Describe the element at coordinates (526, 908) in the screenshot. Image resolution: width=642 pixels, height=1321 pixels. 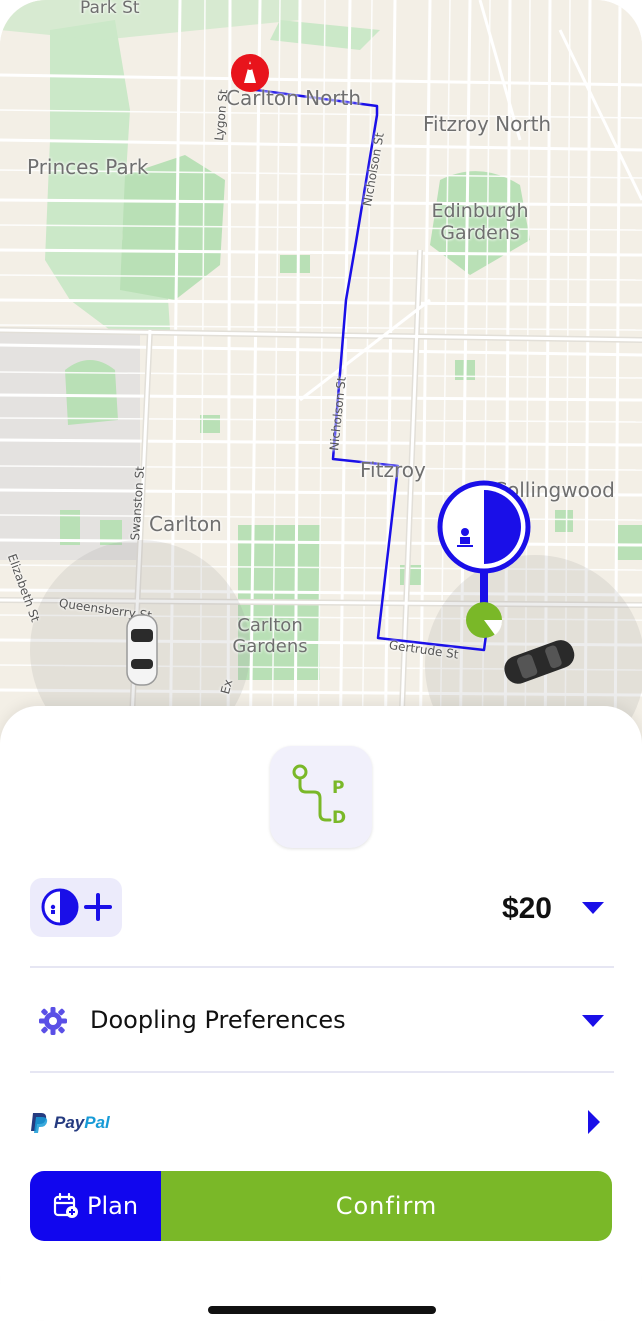
I see `fare-price: $20` at that location.